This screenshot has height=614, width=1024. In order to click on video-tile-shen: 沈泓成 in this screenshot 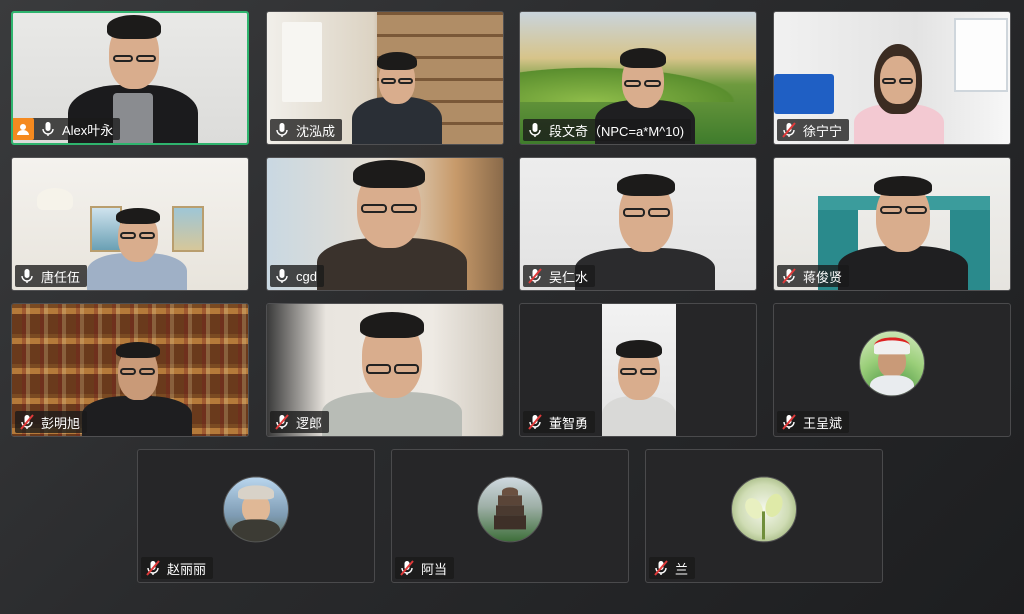, I will do `click(385, 78)`.